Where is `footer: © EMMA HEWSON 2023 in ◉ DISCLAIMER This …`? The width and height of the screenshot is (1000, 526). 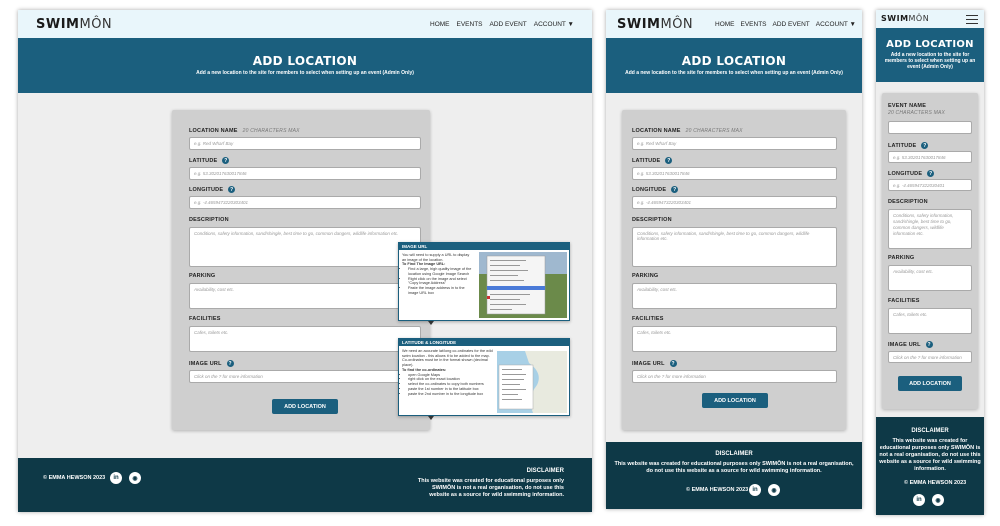 footer: © EMMA HEWSON 2023 in ◉ DISCLAIMER This … is located at coordinates (305, 485).